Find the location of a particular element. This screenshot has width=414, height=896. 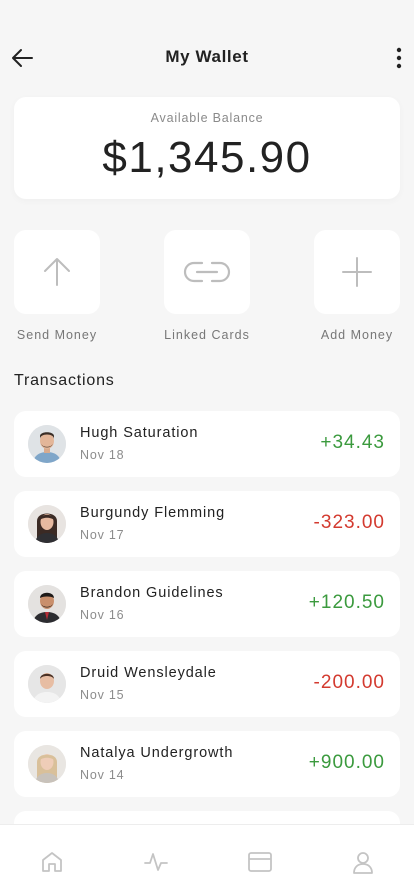

nav-activity is located at coordinates (156, 862).